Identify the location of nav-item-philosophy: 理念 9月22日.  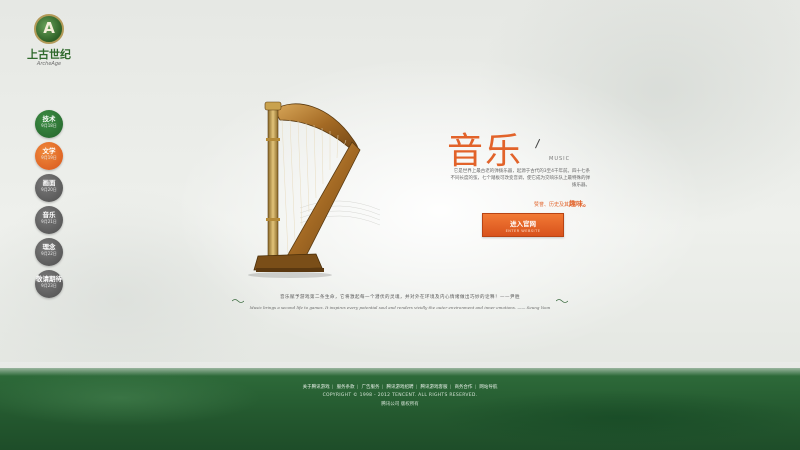
(49, 252).